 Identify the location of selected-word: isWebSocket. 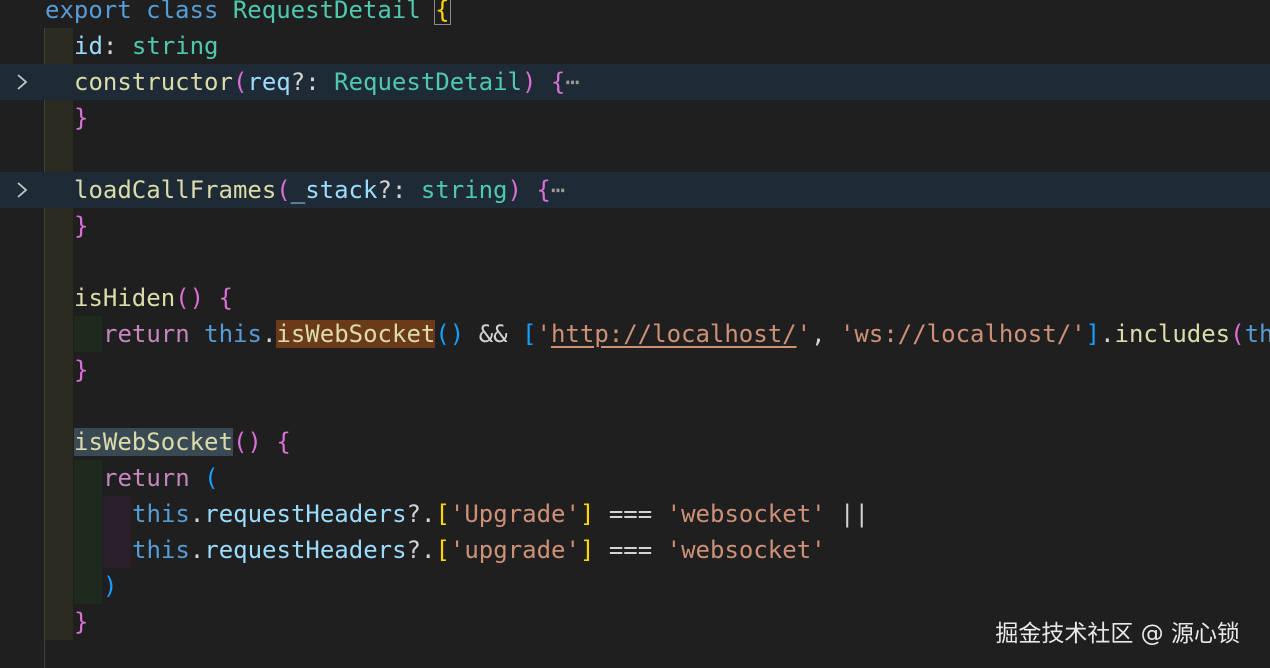
(153, 442).